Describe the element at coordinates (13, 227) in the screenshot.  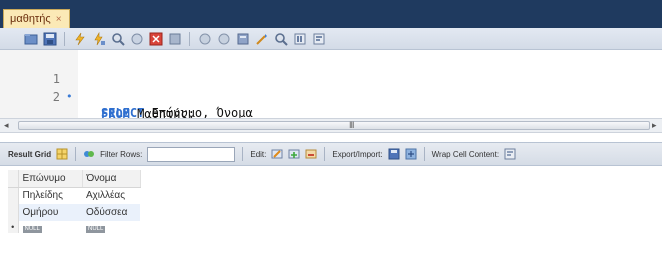
I see `new-row-marker: •` at that location.